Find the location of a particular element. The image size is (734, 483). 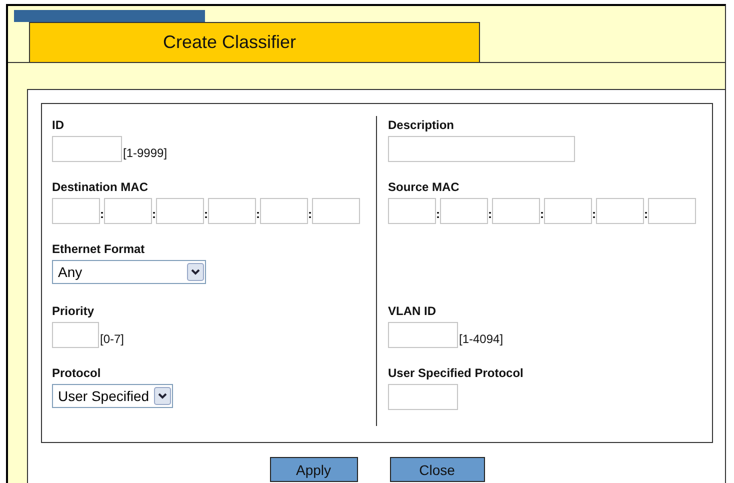

field-label: Description is located at coordinates (421, 125).